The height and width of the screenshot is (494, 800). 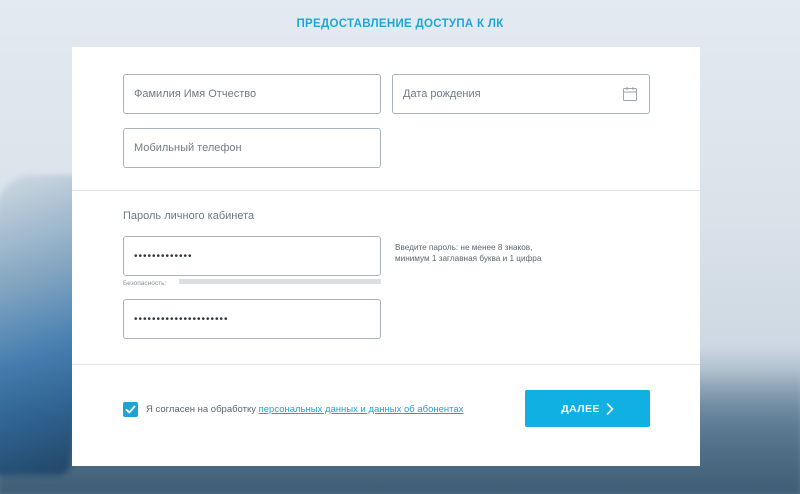 What do you see at coordinates (195, 94) in the screenshot?
I see `full-name-placeholder: Фамилия Имя Отчество` at bounding box center [195, 94].